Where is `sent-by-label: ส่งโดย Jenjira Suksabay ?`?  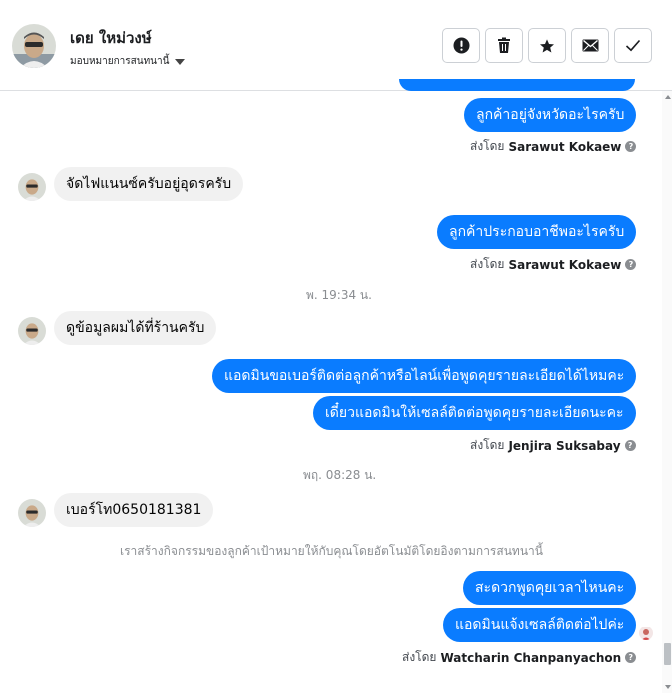 sent-by-label: ส่งโดย Jenjira Suksabay ? is located at coordinates (553, 445).